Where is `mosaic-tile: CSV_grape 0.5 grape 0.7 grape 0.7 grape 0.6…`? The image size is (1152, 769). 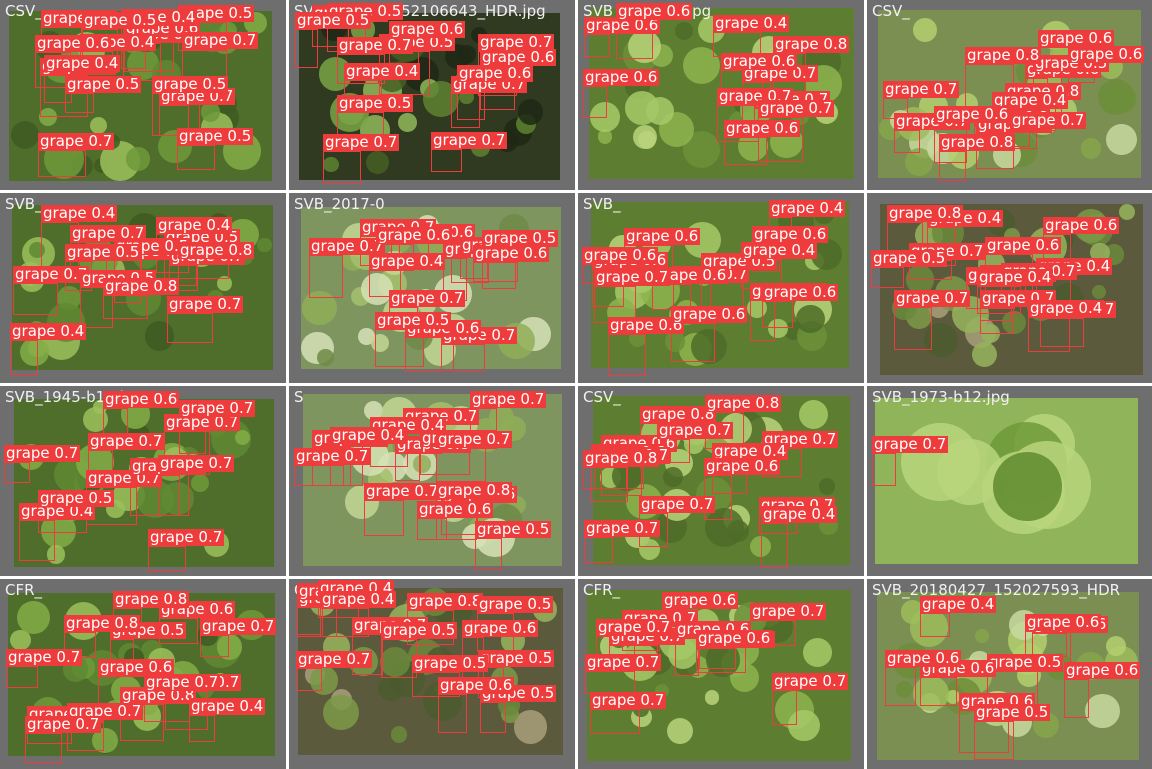
mosaic-tile: CSV_grape 0.5 grape 0.7 grape 0.7 grape 0.6… is located at coordinates (143, 95).